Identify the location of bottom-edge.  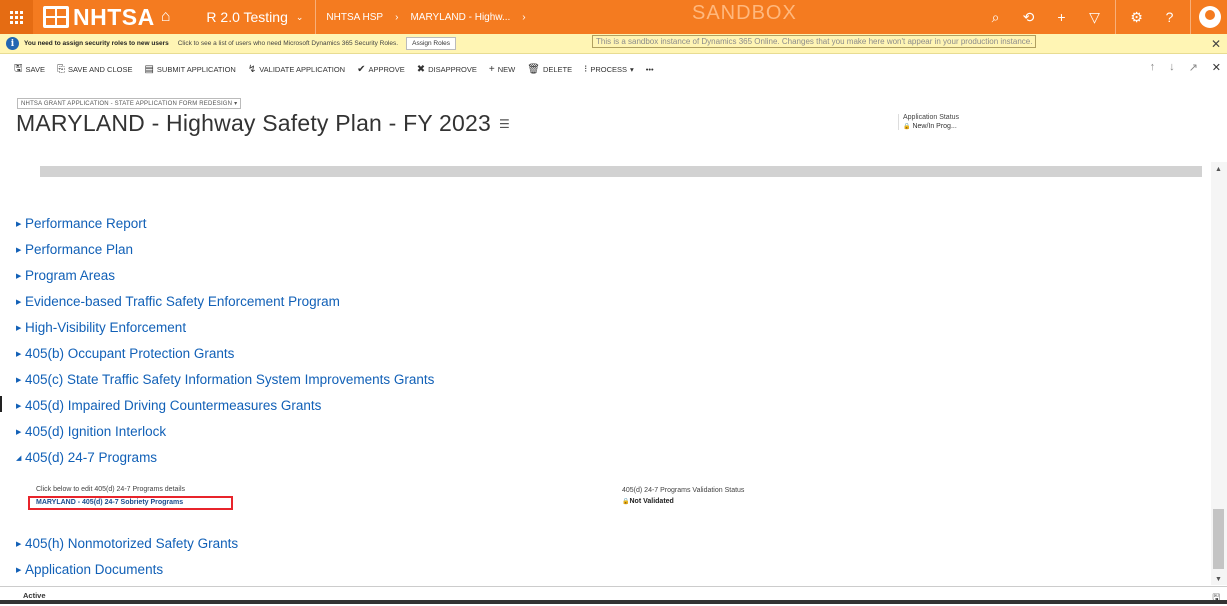
(613, 602).